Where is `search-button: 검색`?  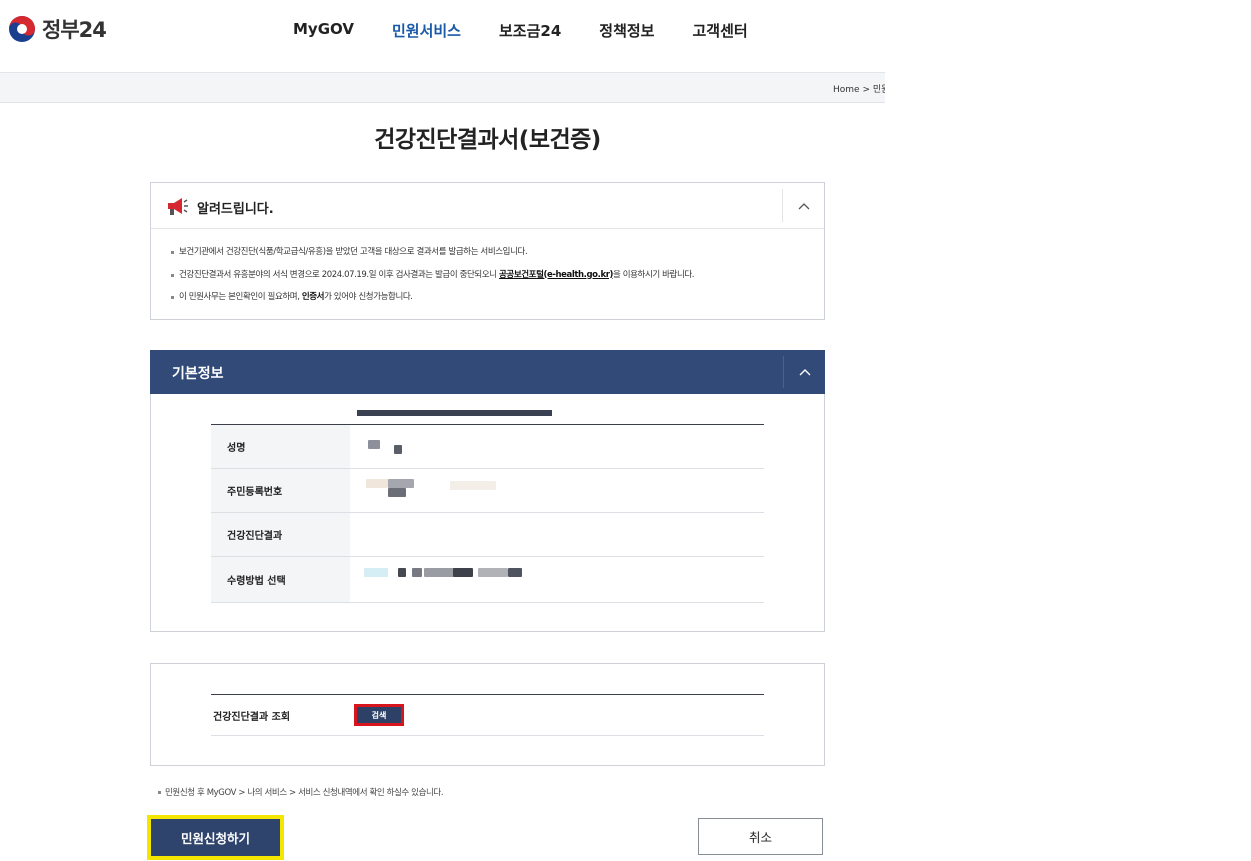
search-button: 검색 is located at coordinates (379, 715).